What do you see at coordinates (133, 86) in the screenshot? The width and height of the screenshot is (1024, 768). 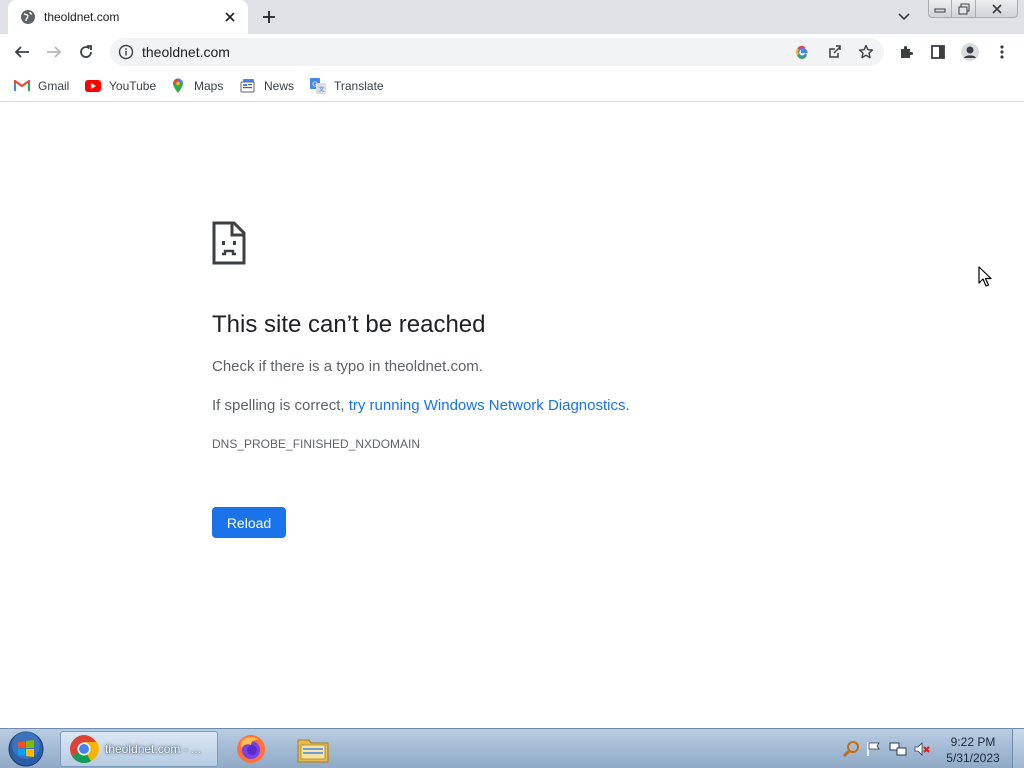 I see `bookmark-label: YouTube` at bounding box center [133, 86].